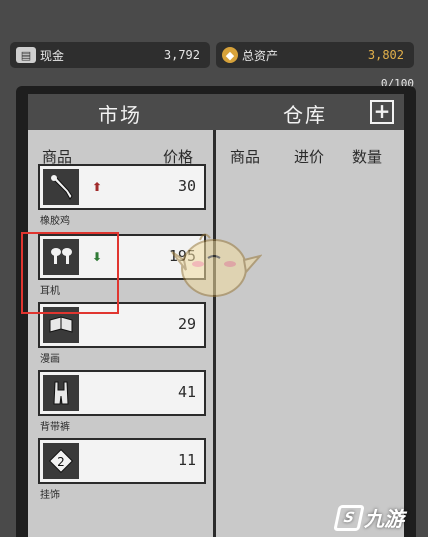 The image size is (428, 537). I want to click on item-name: 漫画, so click(50, 359).